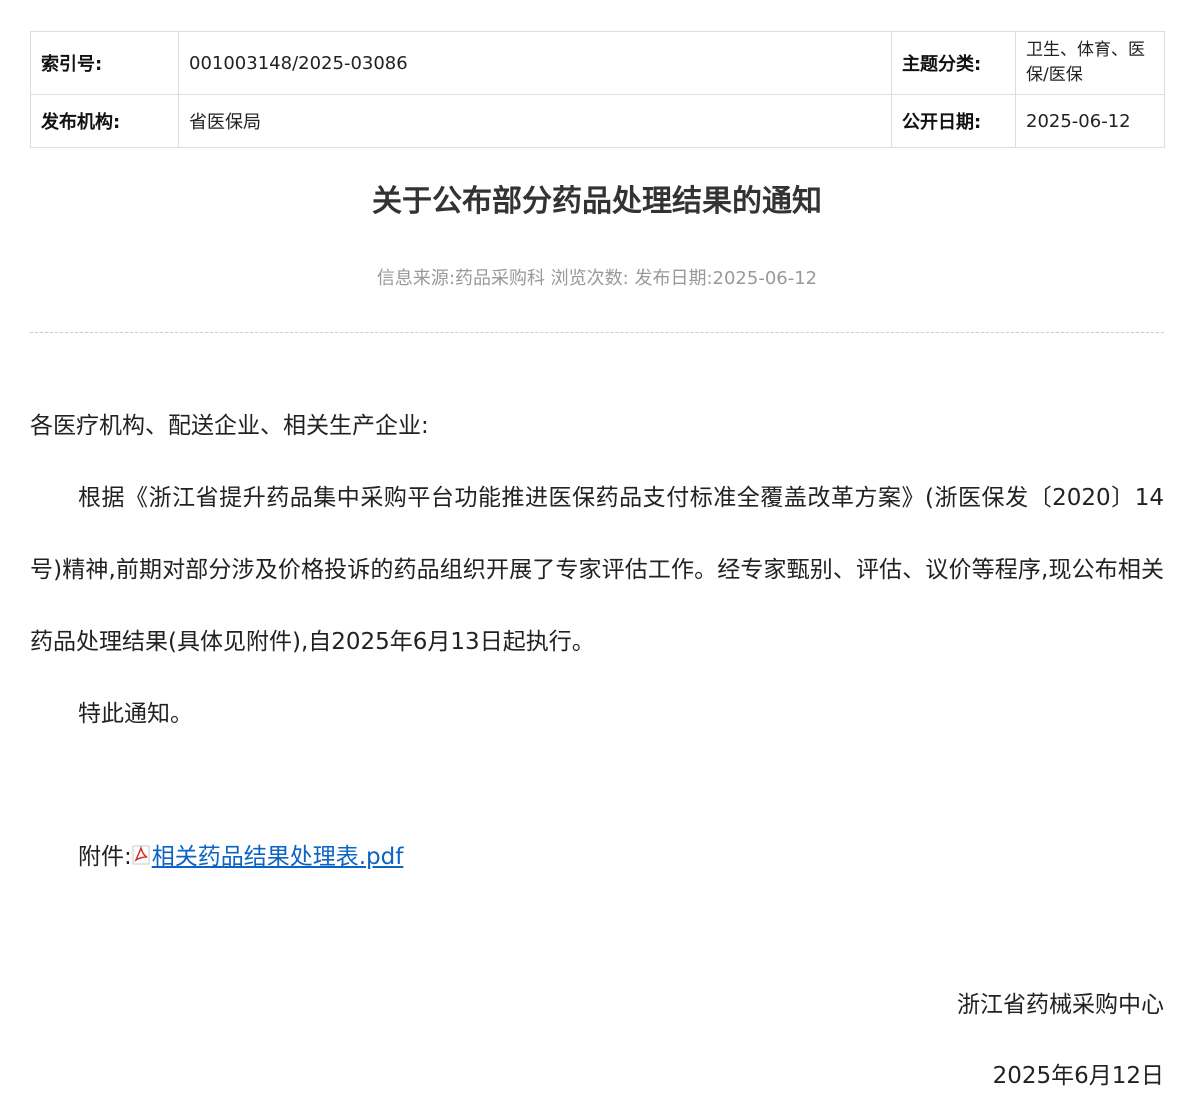 The image size is (1195, 1111). What do you see at coordinates (597, 201) in the screenshot?
I see `article-title: 关于公布部分药品处理结果的通知` at bounding box center [597, 201].